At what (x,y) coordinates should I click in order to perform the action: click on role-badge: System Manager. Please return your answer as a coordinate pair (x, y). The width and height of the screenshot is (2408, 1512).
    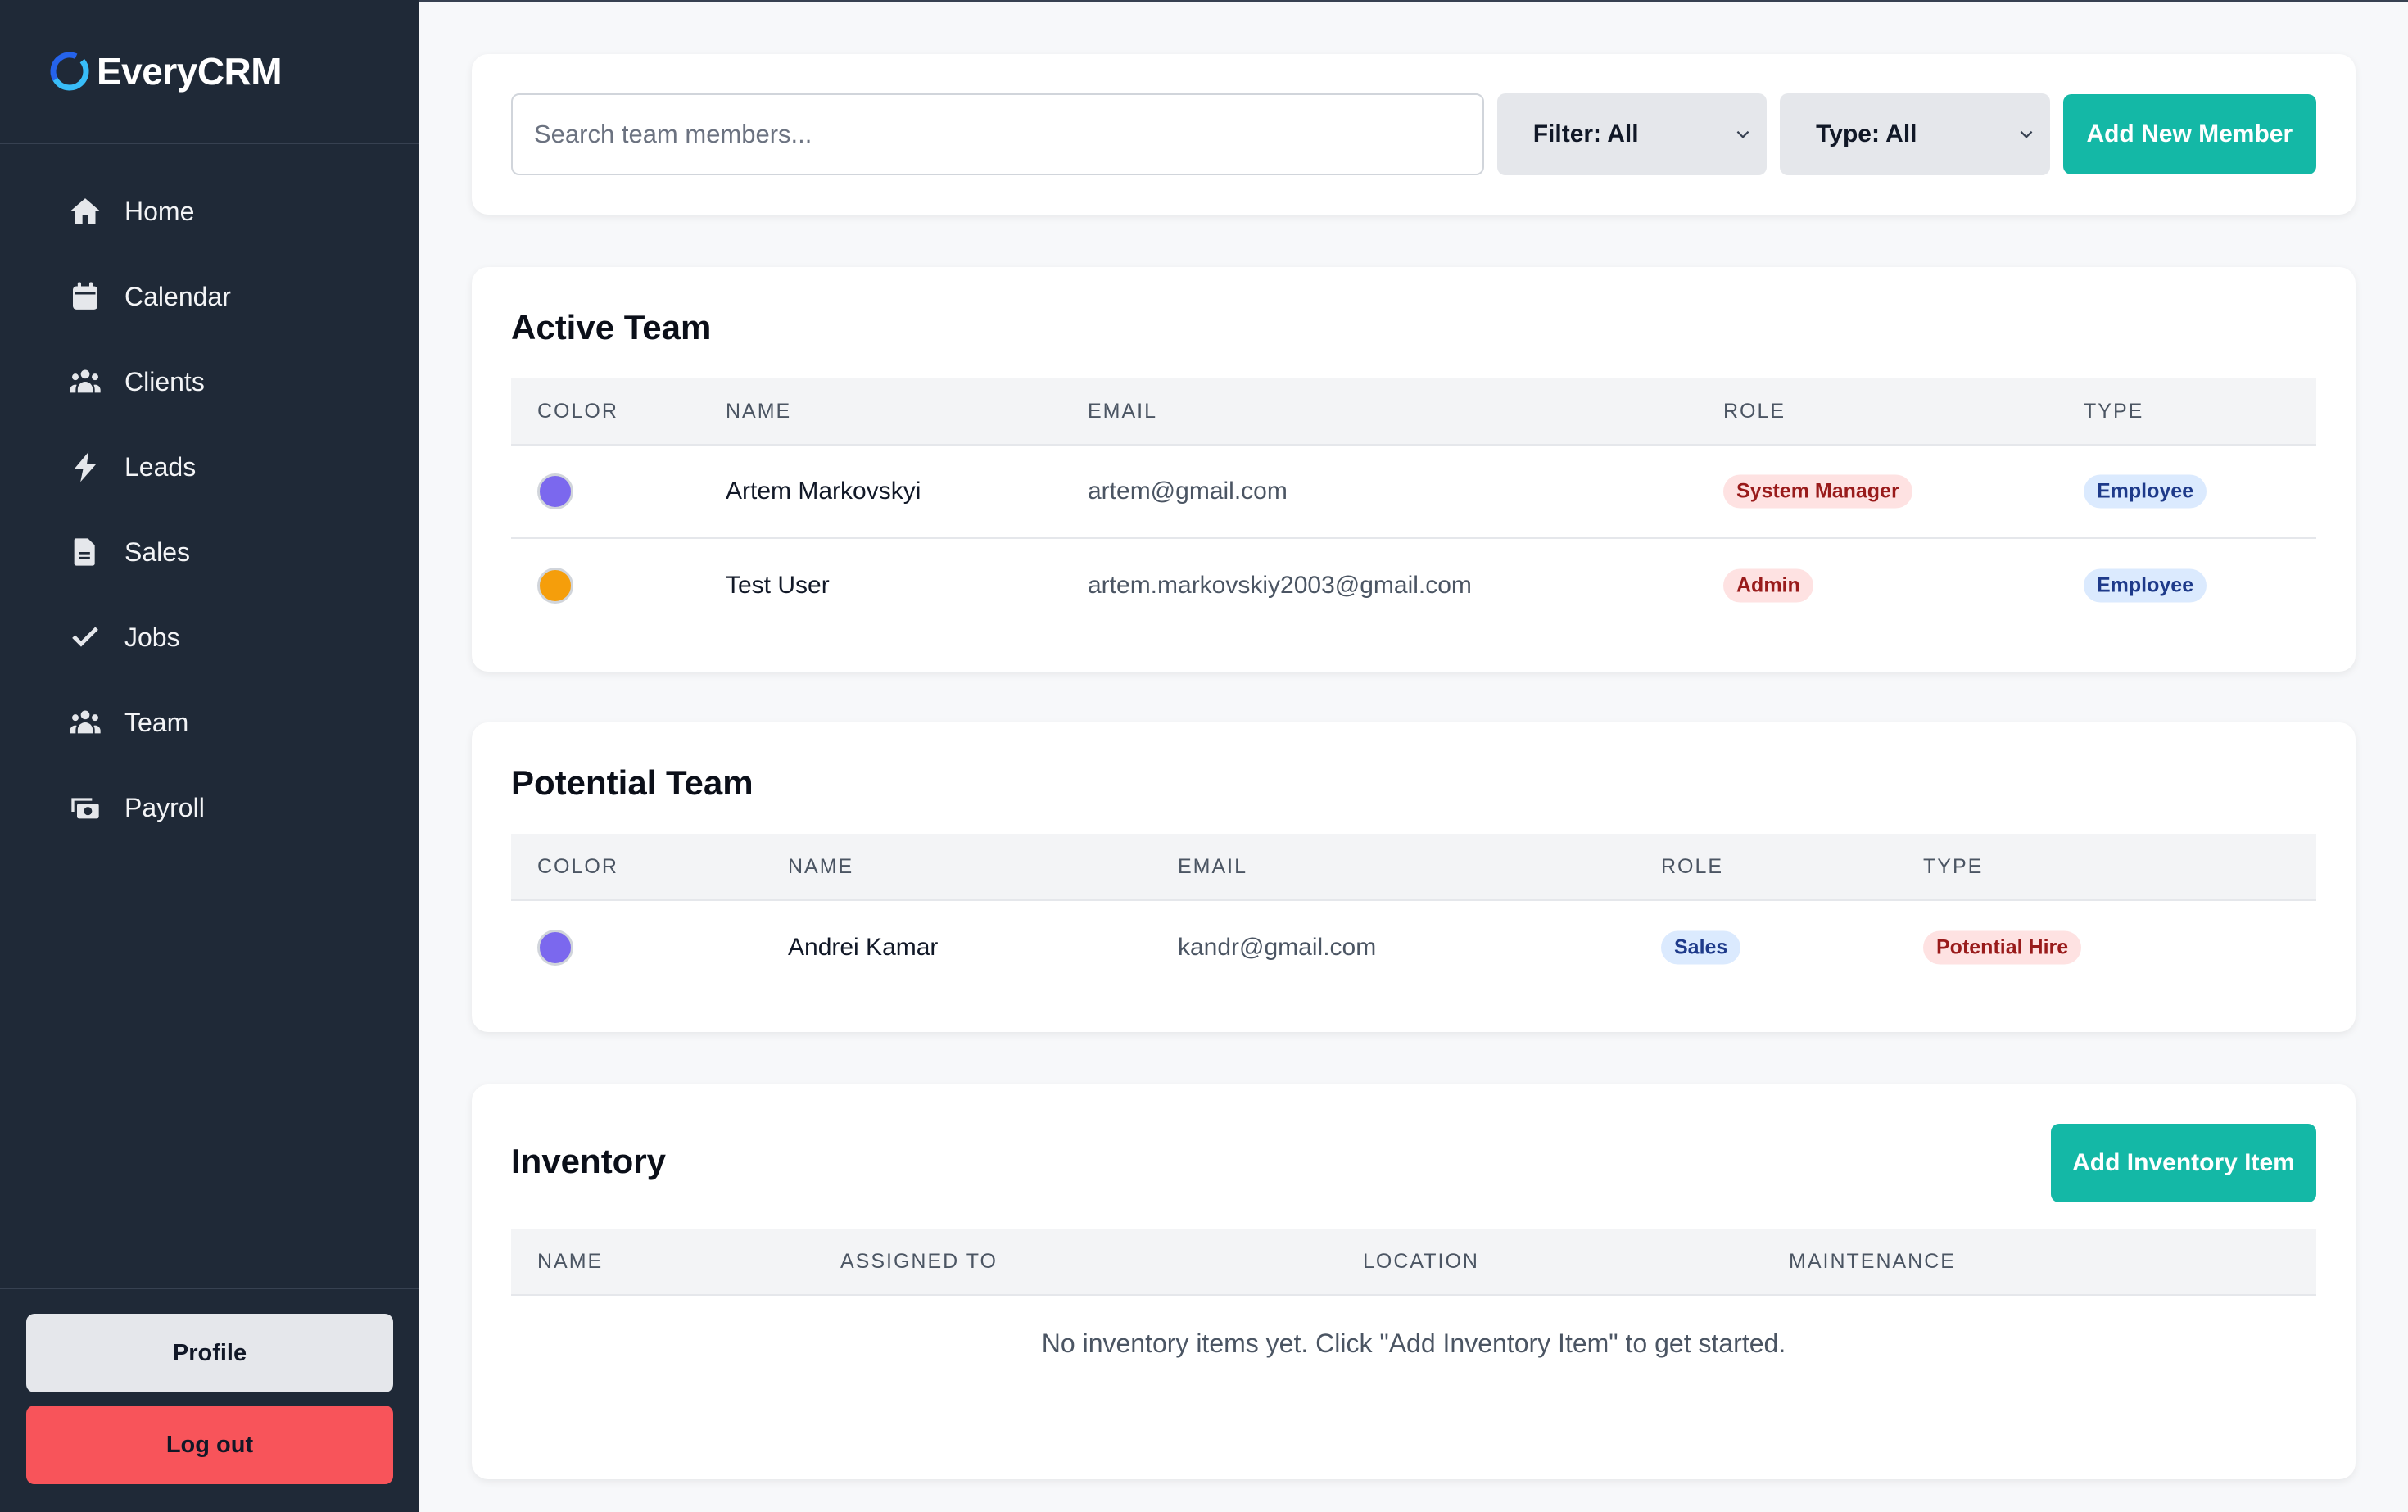
    Looking at the image, I should click on (1817, 491).